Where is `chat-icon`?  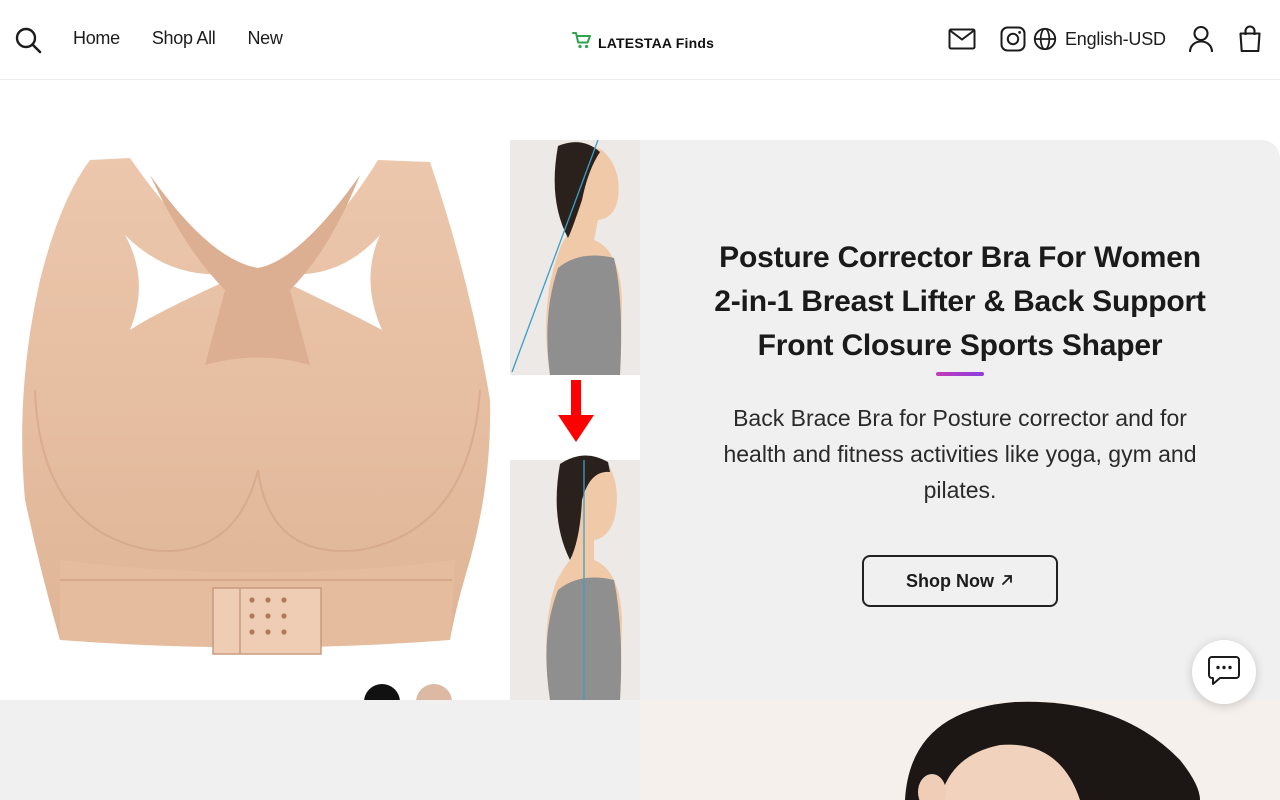
chat-icon is located at coordinates (1224, 672).